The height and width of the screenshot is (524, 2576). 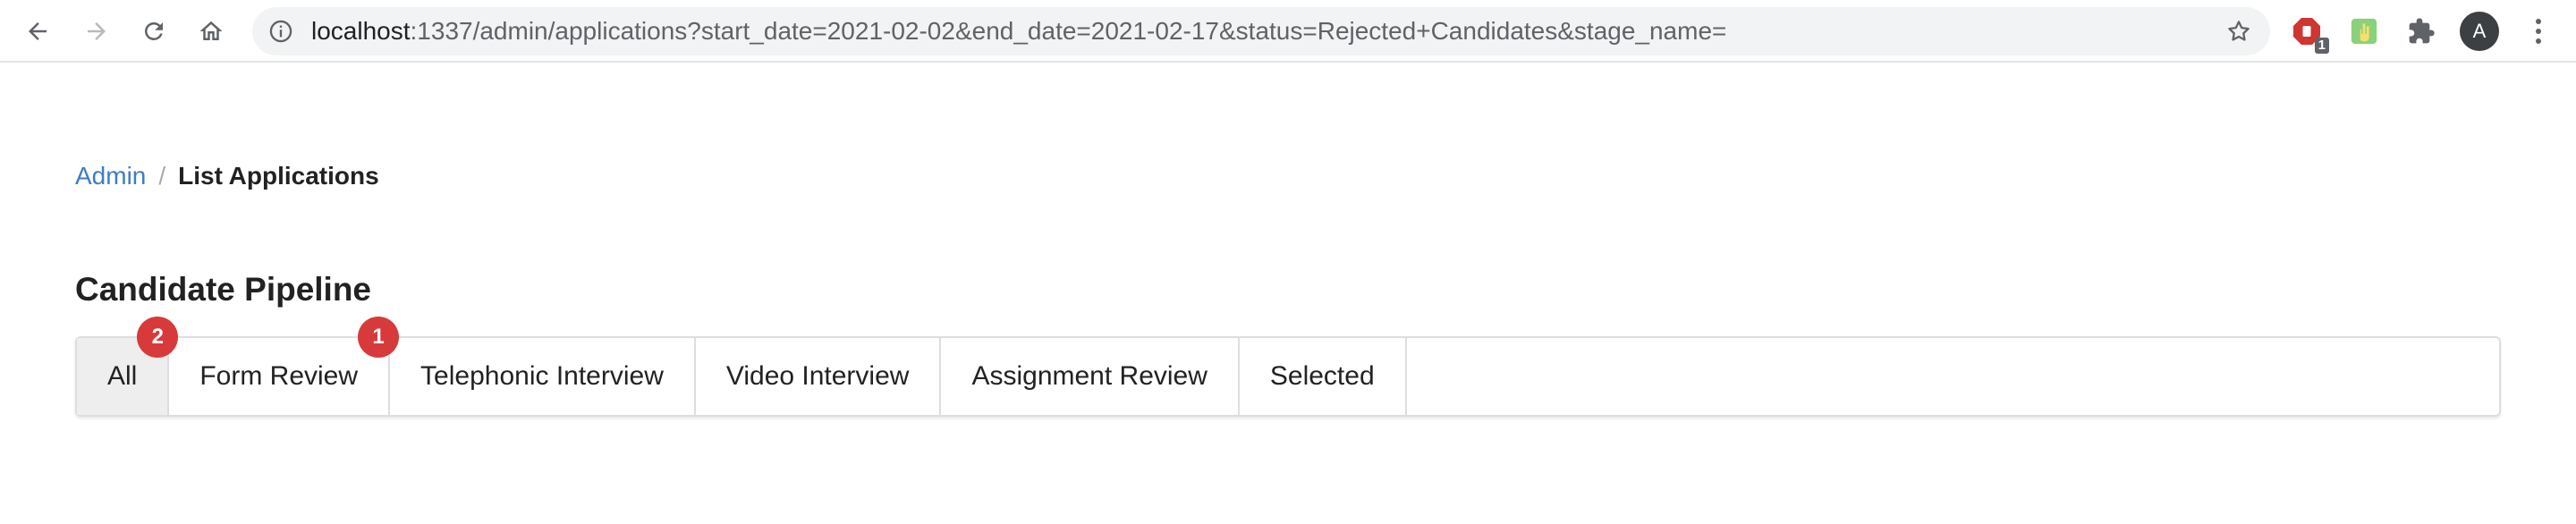 I want to click on tab-label: Telephonic Interview, so click(x=542, y=376).